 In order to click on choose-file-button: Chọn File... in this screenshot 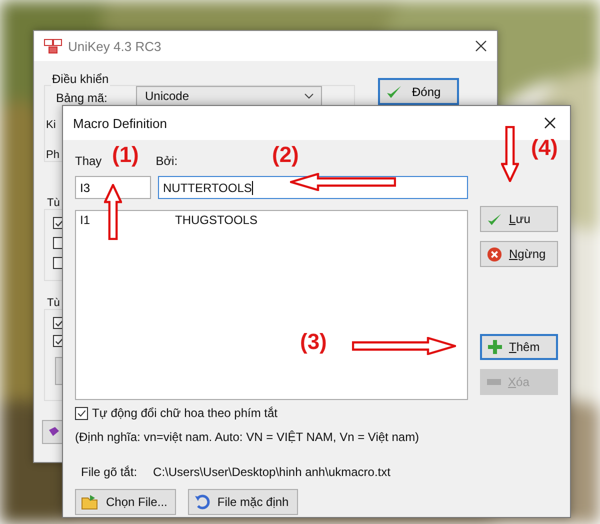, I will do `click(125, 502)`.